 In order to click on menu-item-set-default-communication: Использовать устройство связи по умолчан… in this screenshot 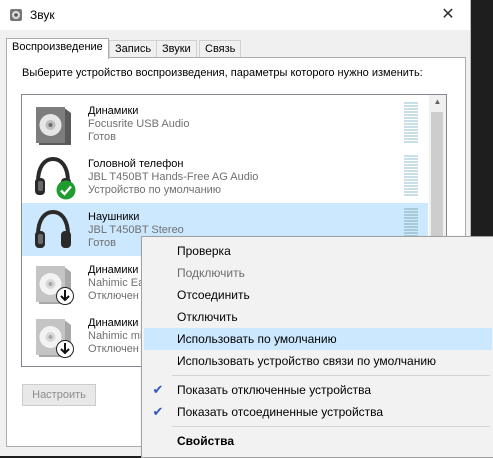, I will do `click(318, 361)`.